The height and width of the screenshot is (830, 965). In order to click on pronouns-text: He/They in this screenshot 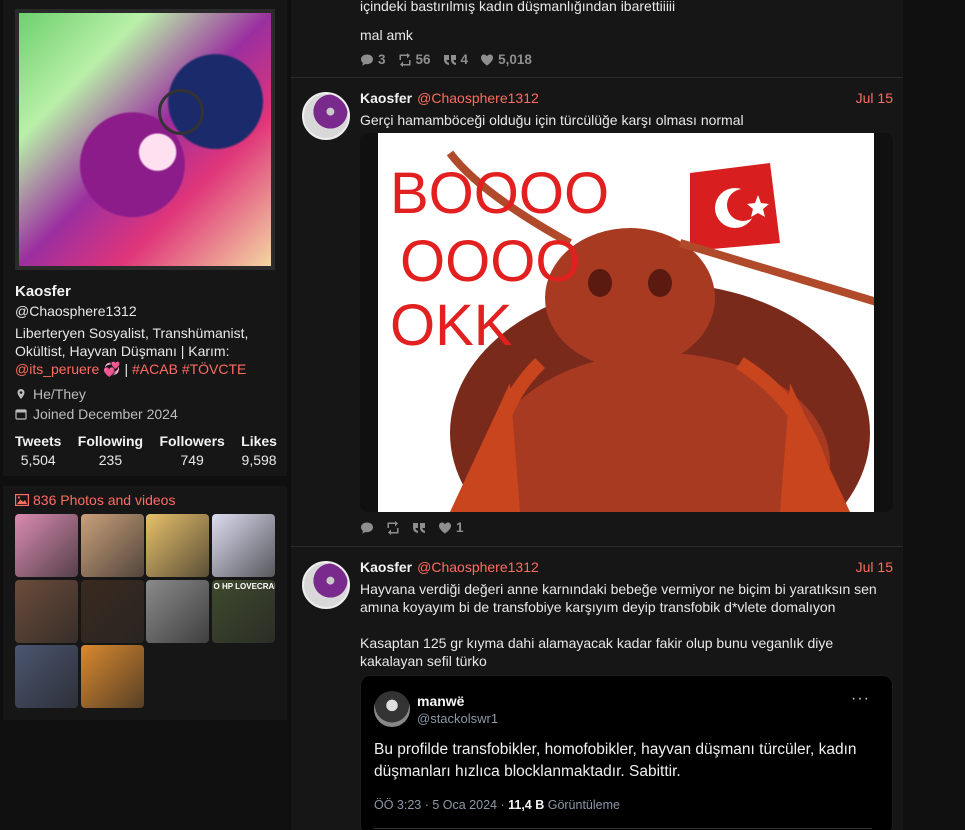, I will do `click(59, 394)`.